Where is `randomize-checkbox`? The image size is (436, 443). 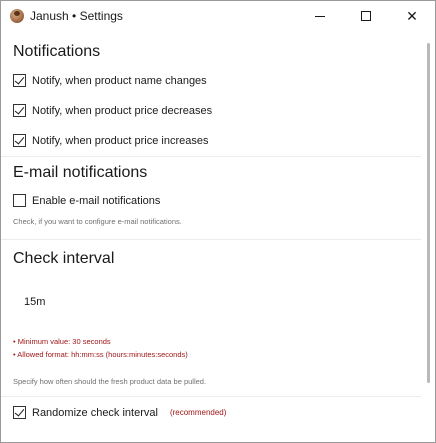 randomize-checkbox is located at coordinates (19, 412).